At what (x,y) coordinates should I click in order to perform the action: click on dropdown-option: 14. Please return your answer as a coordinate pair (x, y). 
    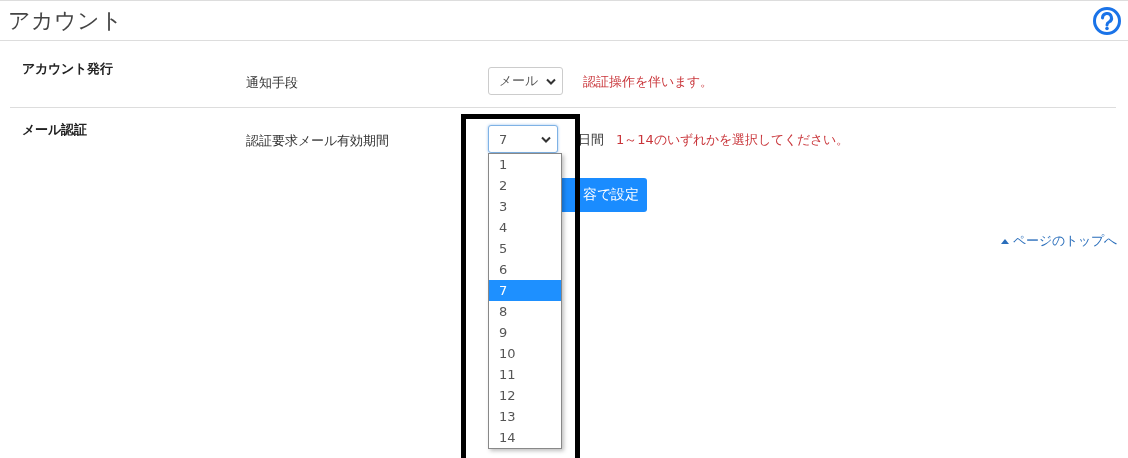
    Looking at the image, I should click on (525, 437).